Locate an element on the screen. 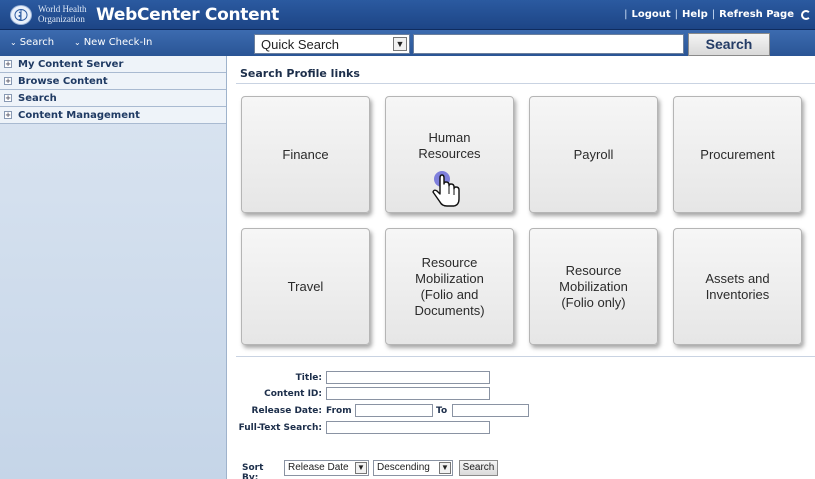  sidebar-item-my-content-server: + My Content Server is located at coordinates (113, 64).